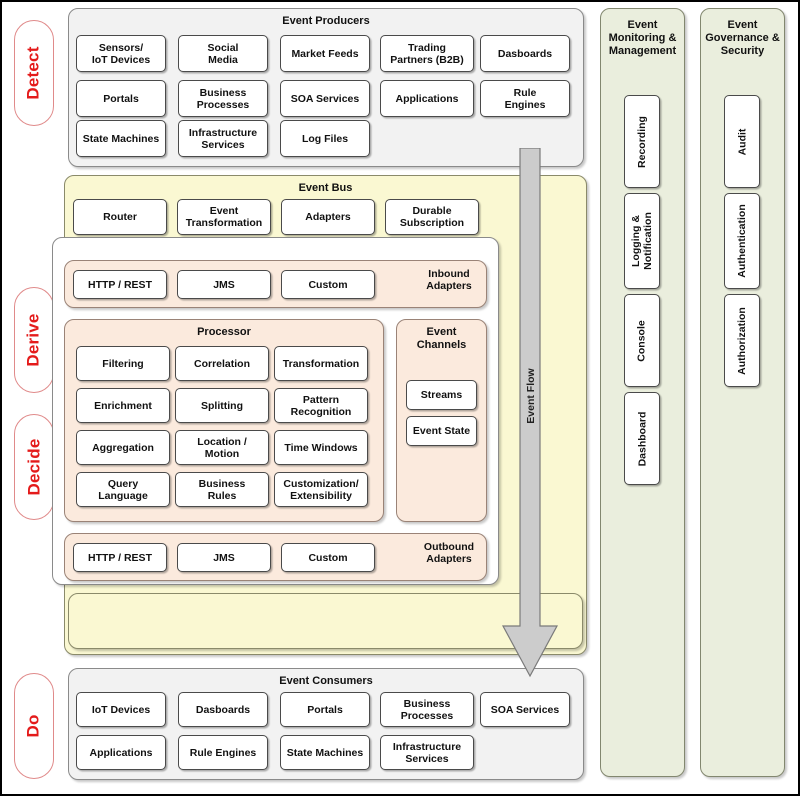 Image resolution: width=800 pixels, height=796 pixels. I want to click on governance-node-authorization: Authorization, so click(742, 340).